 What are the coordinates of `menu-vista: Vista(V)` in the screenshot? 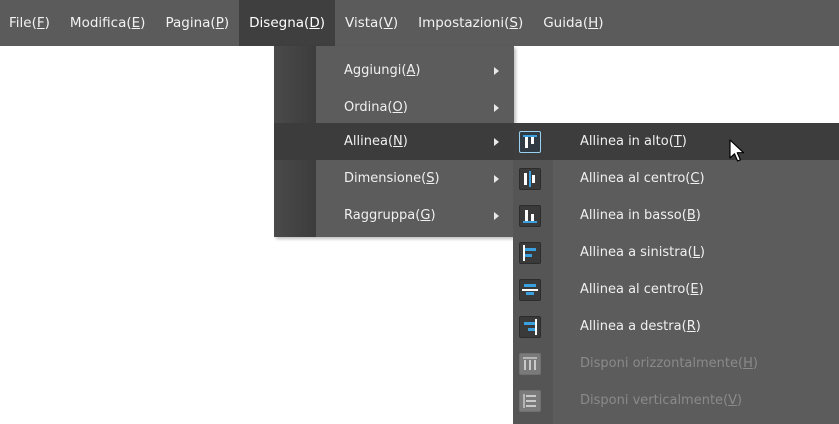 It's located at (371, 23).